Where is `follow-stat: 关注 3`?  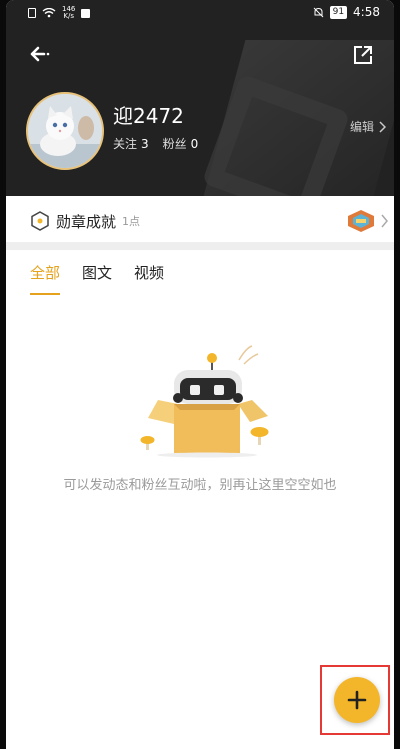 follow-stat: 关注 3 is located at coordinates (131, 143).